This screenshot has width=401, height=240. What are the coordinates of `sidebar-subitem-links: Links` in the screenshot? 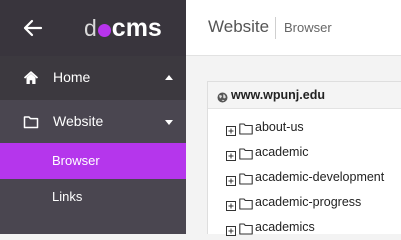 It's located at (93, 197).